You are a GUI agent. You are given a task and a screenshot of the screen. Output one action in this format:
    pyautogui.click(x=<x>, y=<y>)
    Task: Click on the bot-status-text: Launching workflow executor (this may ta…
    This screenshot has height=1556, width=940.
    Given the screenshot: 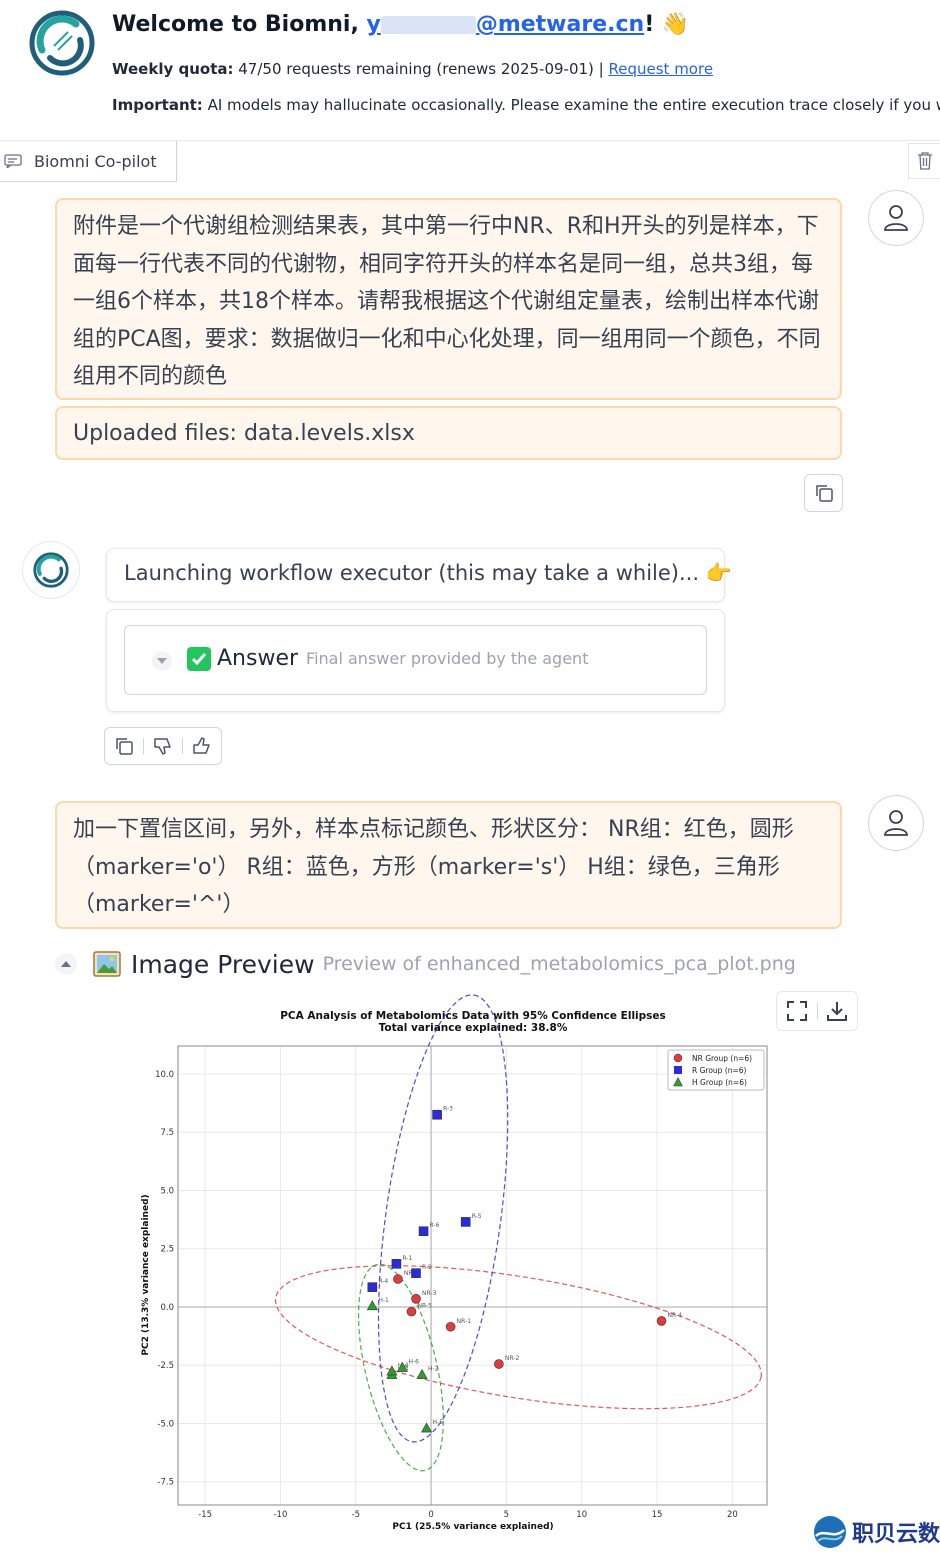 What is the action you would take?
    pyautogui.click(x=428, y=573)
    